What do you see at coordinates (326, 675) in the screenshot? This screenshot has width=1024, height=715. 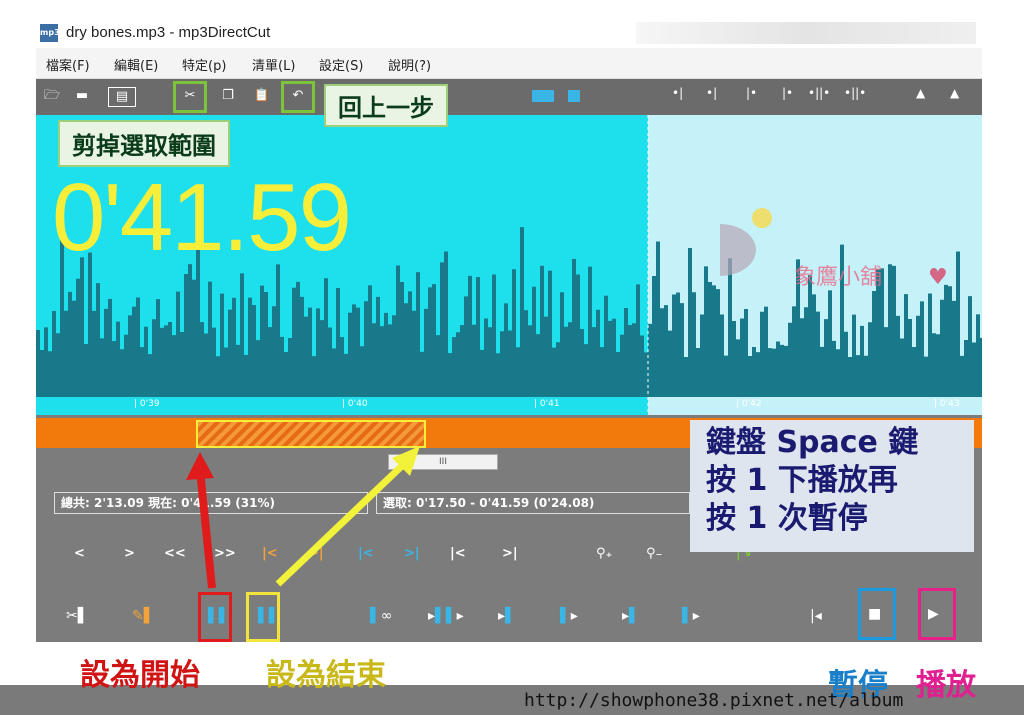 I see `label-set-end: 設為結束` at bounding box center [326, 675].